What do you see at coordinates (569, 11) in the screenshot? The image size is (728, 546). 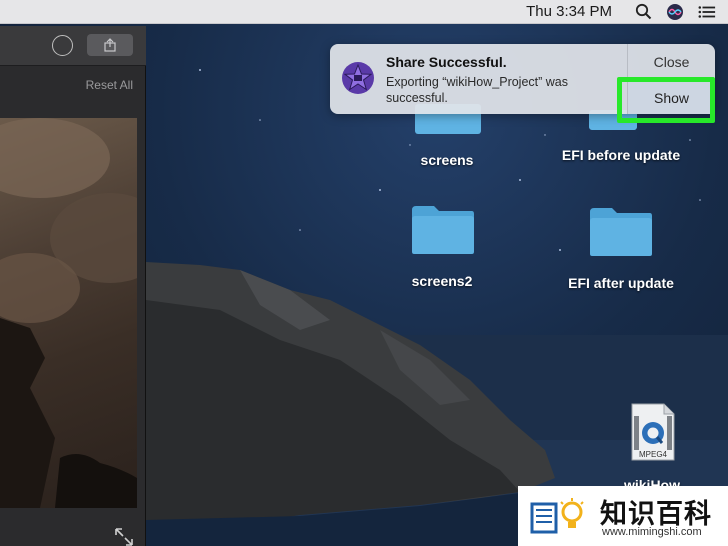 I see `menu-bar-clock: Thu 3:34 PM` at bounding box center [569, 11].